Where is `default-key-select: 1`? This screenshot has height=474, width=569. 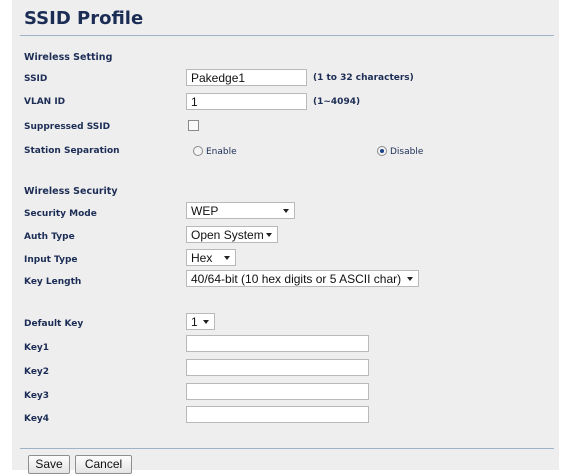
default-key-select: 1 is located at coordinates (200, 321).